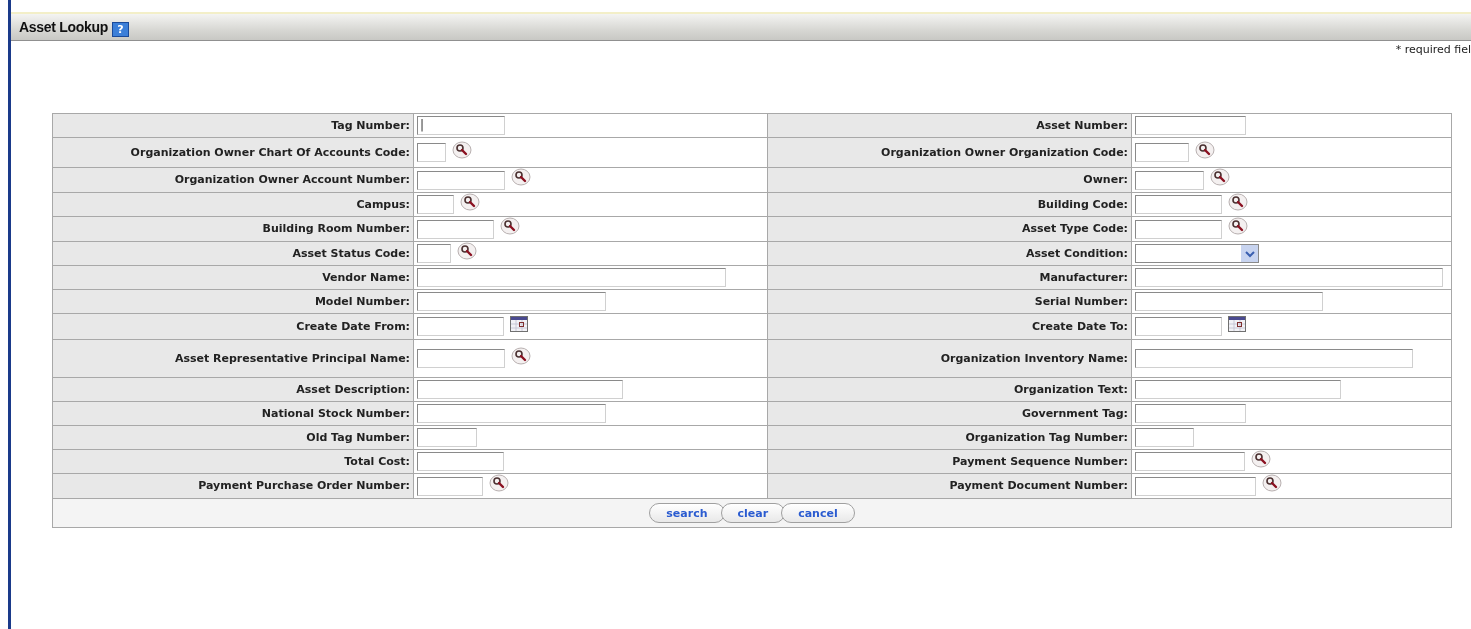 The width and height of the screenshot is (1471, 629). I want to click on field-label: Government Tag:, so click(949, 413).